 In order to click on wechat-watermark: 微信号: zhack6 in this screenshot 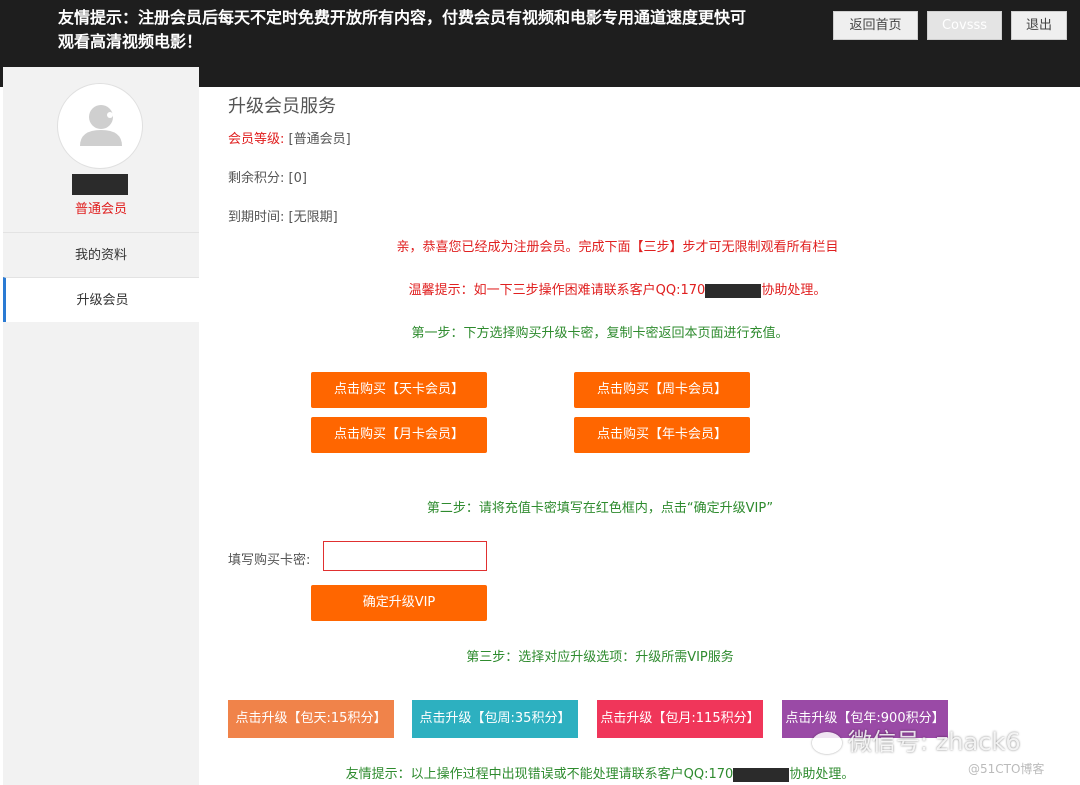, I will do `click(916, 739)`.